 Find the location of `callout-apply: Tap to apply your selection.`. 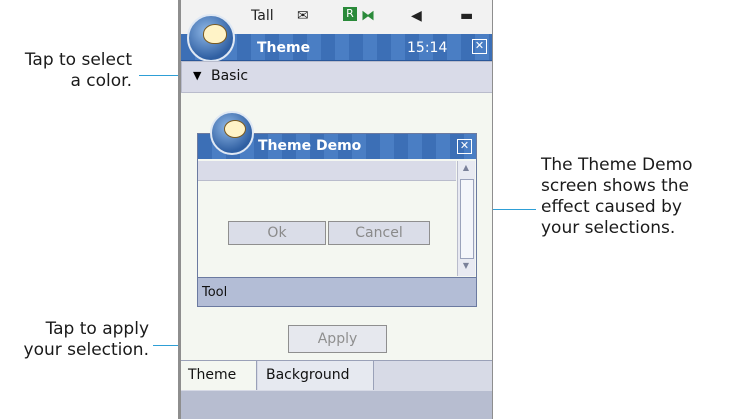

callout-apply: Tap to apply your selection. is located at coordinates (74, 340).